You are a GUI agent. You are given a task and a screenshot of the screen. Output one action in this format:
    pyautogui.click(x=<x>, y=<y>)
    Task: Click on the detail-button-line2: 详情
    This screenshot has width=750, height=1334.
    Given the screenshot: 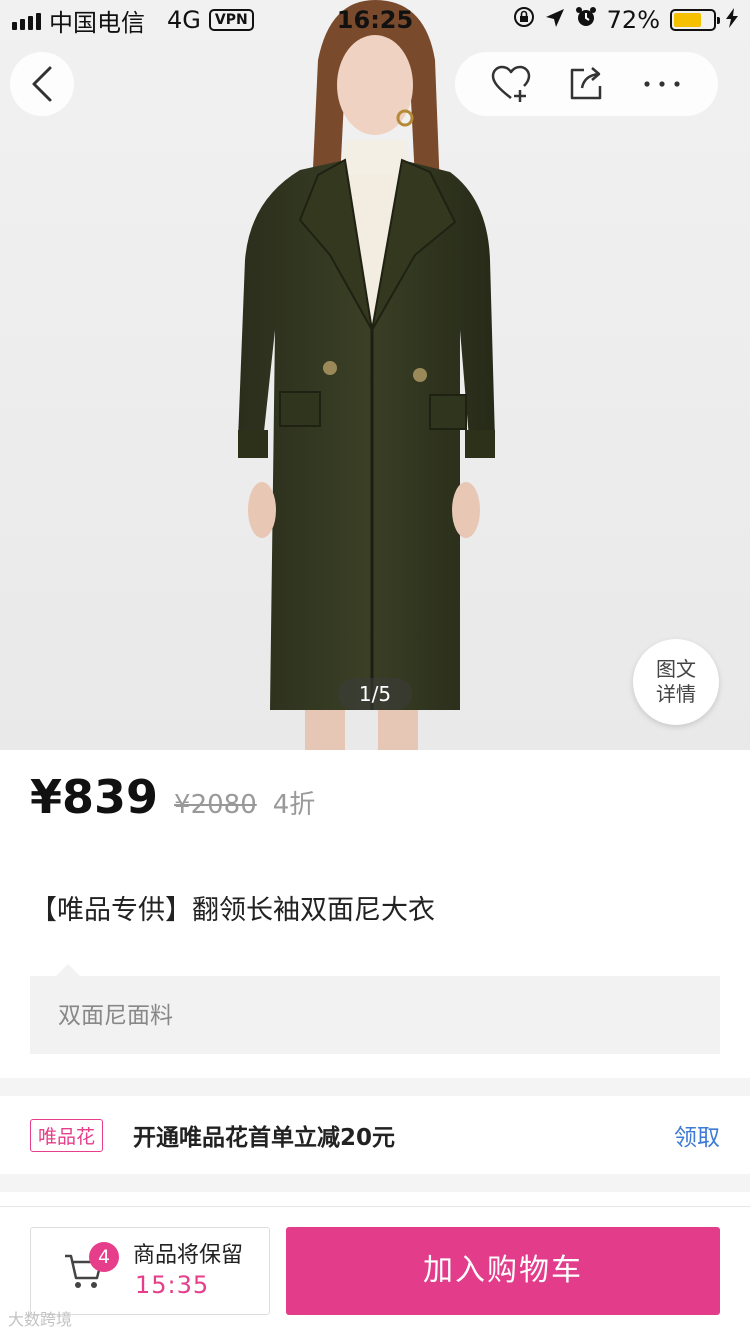 What is the action you would take?
    pyautogui.click(x=676, y=694)
    